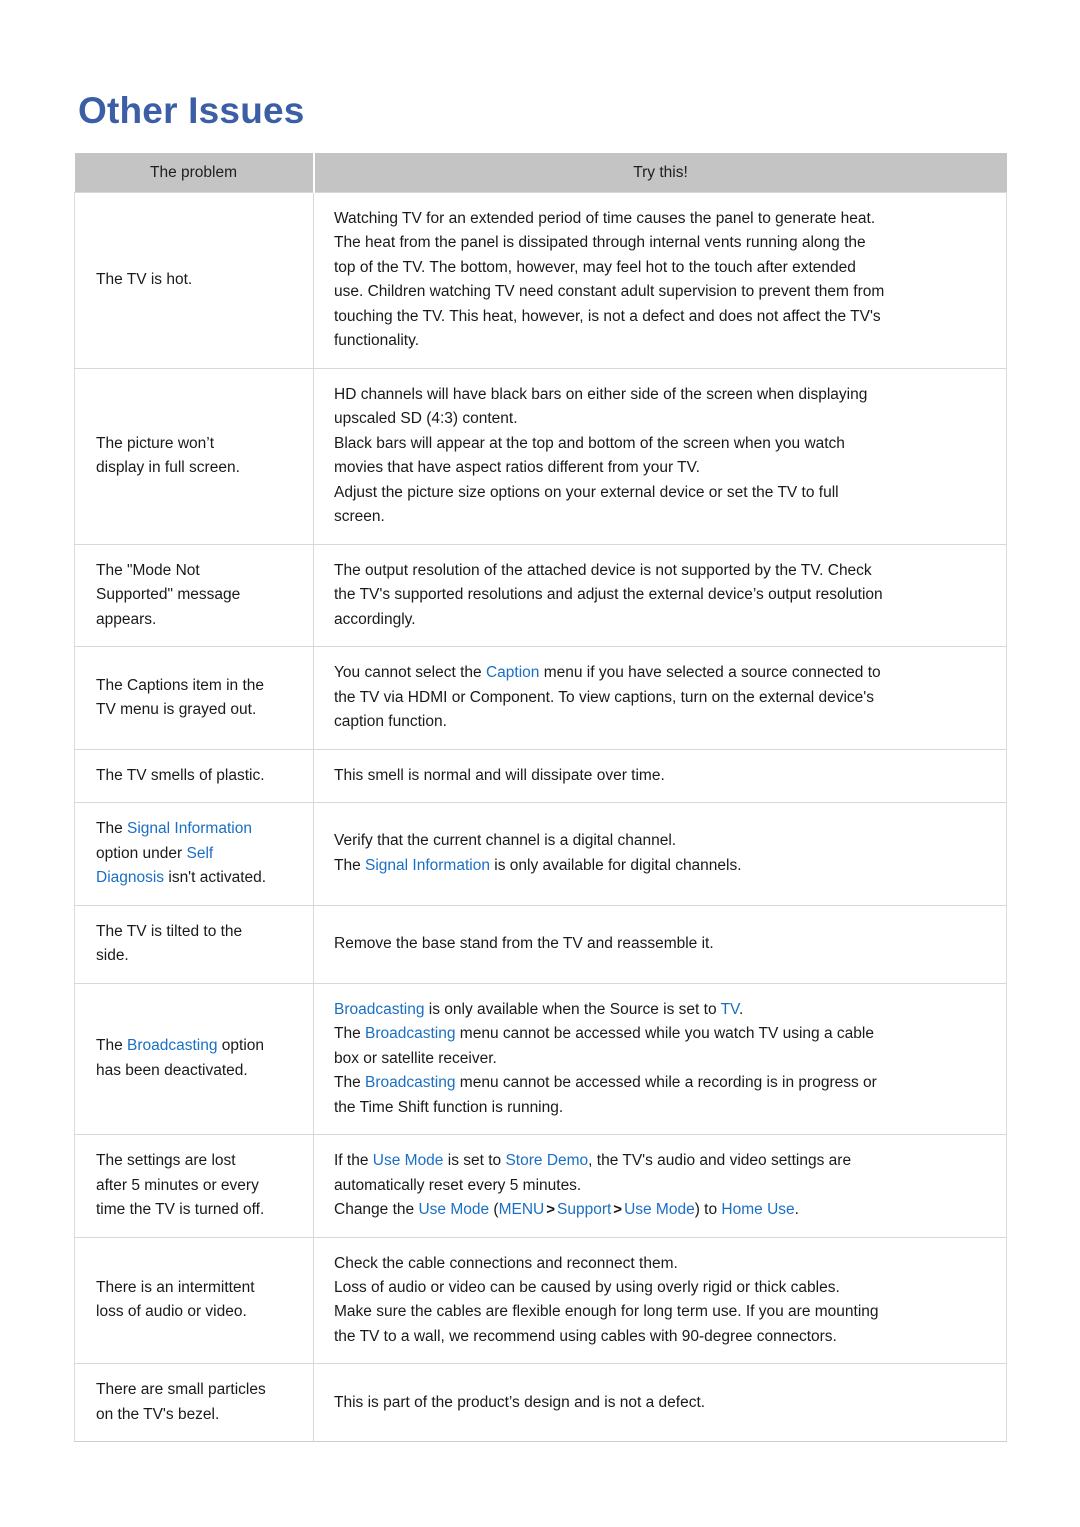 This screenshot has height=1527, width=1080. What do you see at coordinates (494, 1210) in the screenshot?
I see `text-run: (` at bounding box center [494, 1210].